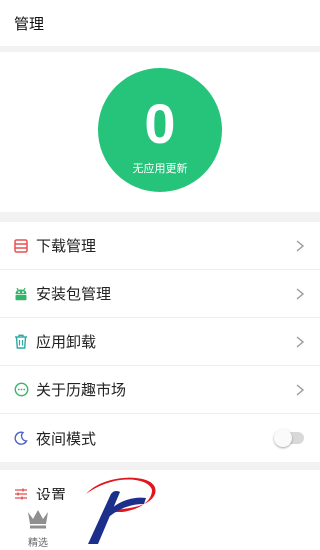 The width and height of the screenshot is (320, 550). What do you see at coordinates (38, 543) in the screenshot?
I see `tab-label: 精选` at bounding box center [38, 543].